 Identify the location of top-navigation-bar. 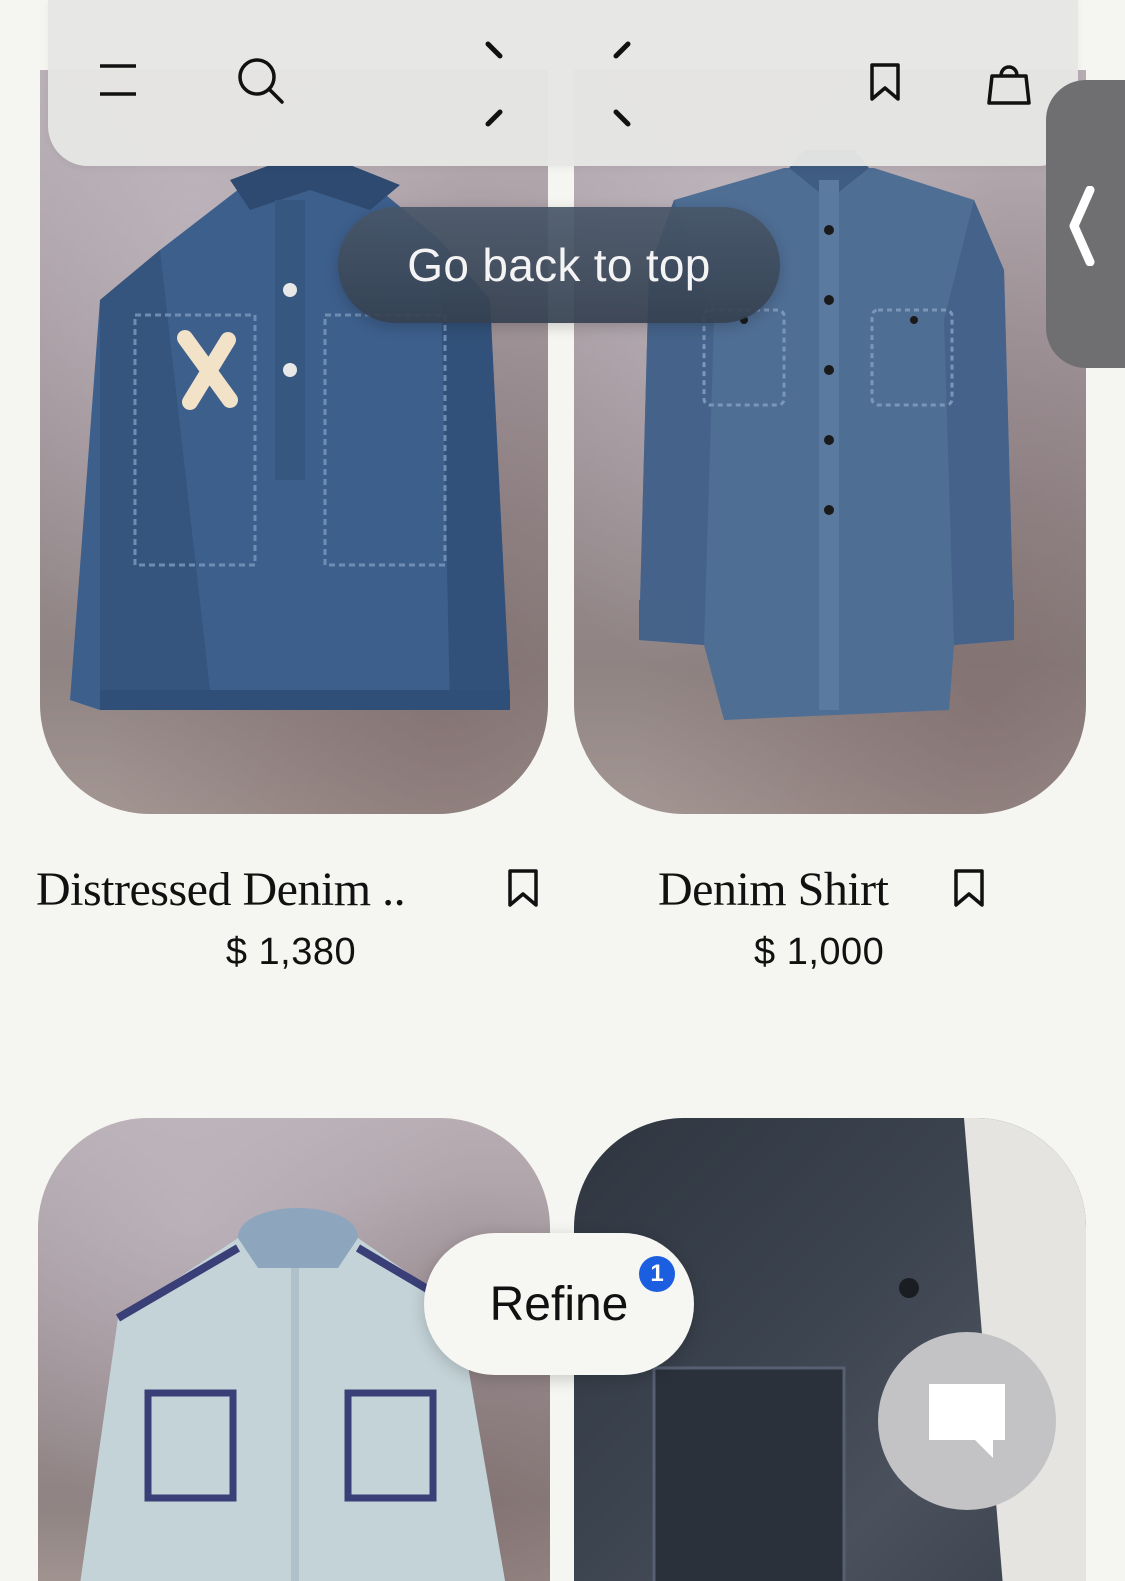
(563, 83).